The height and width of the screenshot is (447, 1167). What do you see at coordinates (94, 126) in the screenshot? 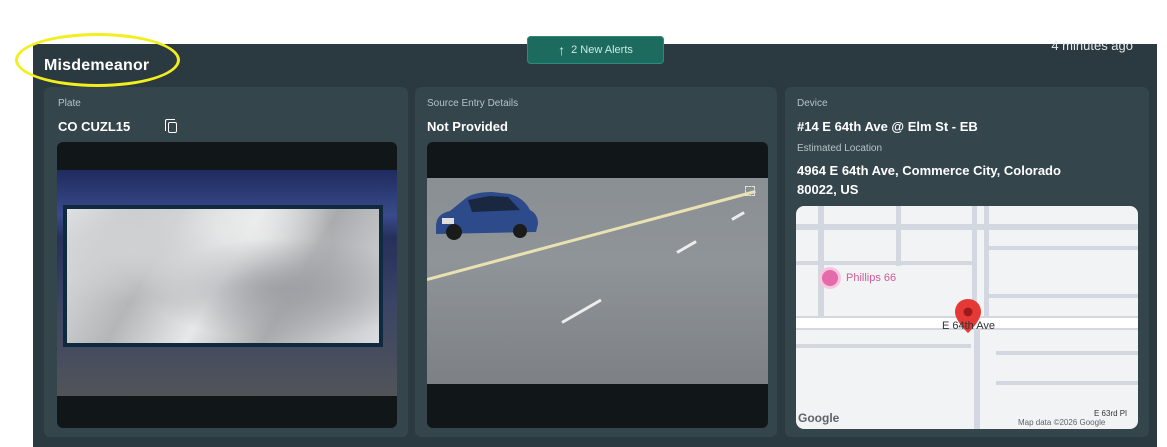
I see `plate-value: CO CUZL15` at bounding box center [94, 126].